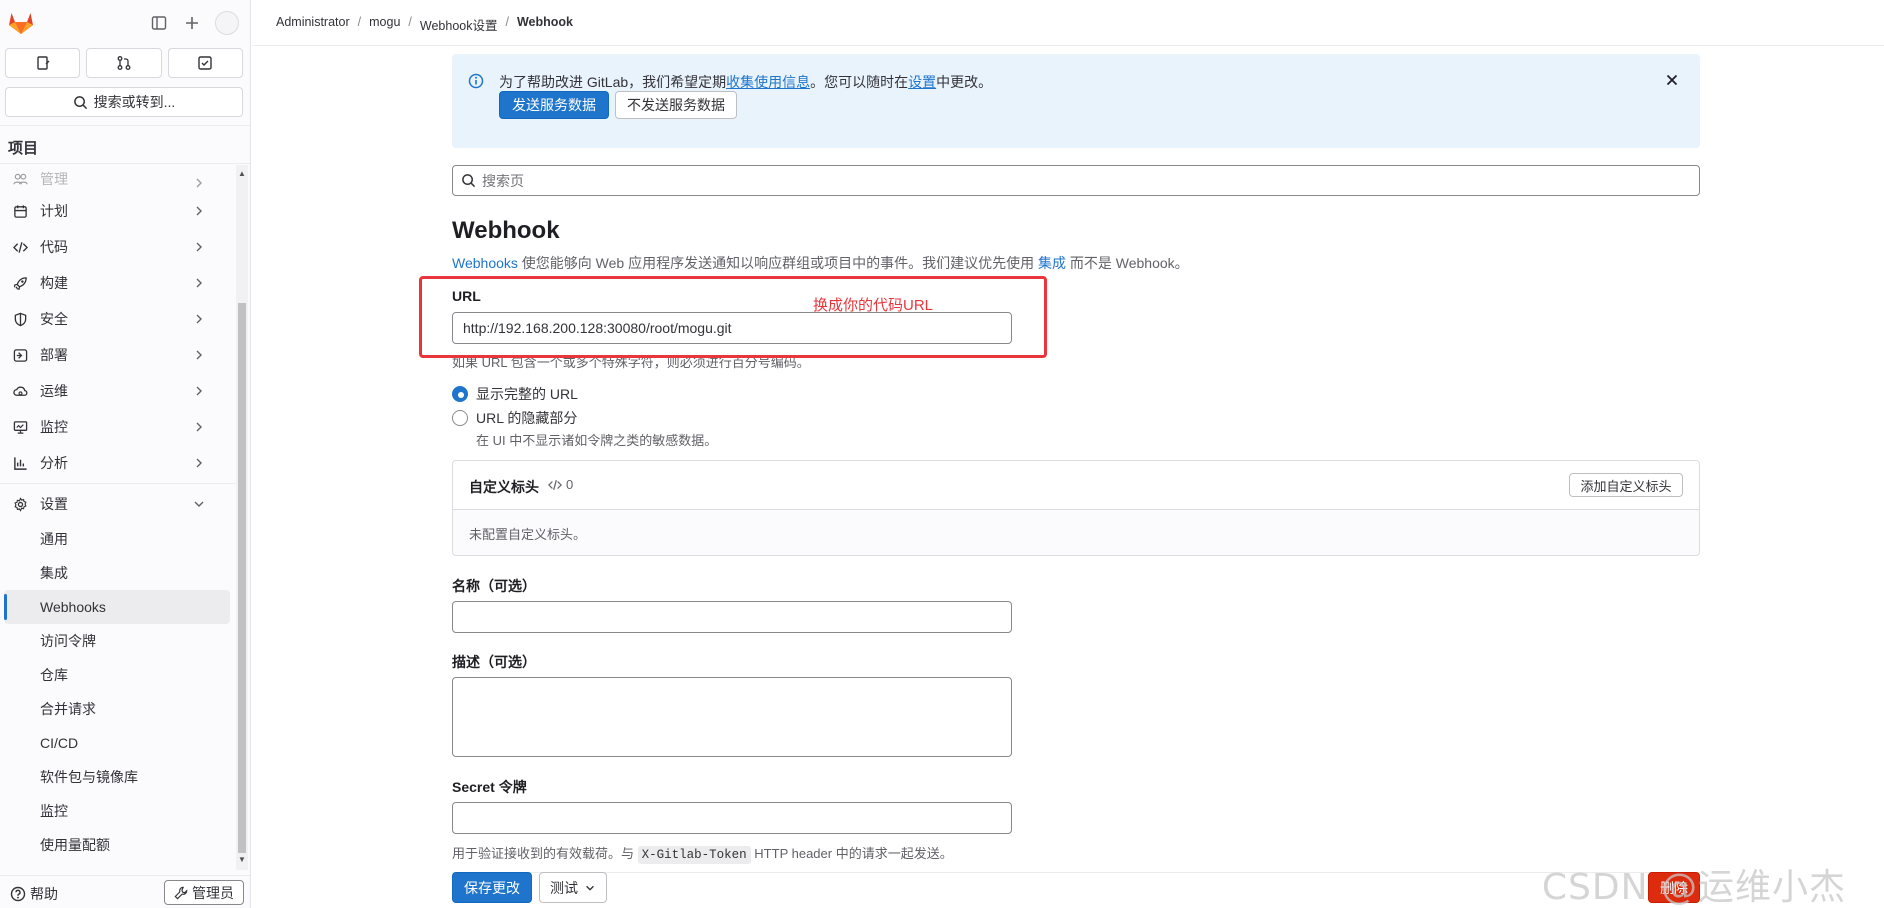 Image resolution: width=1884 pixels, height=908 pixels. I want to click on rocket-icon, so click(20, 283).